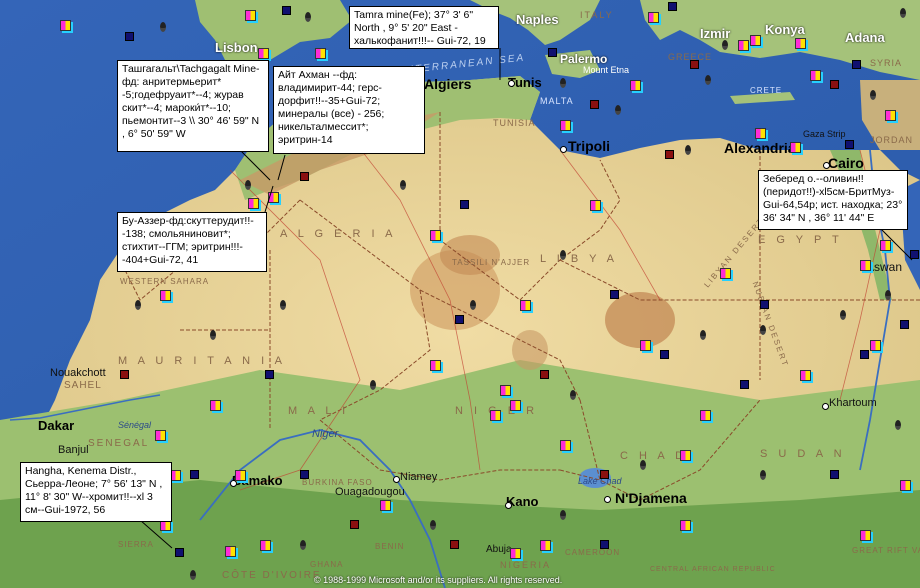  I want to click on city-mount-etna: Mount Etna, so click(606, 70).